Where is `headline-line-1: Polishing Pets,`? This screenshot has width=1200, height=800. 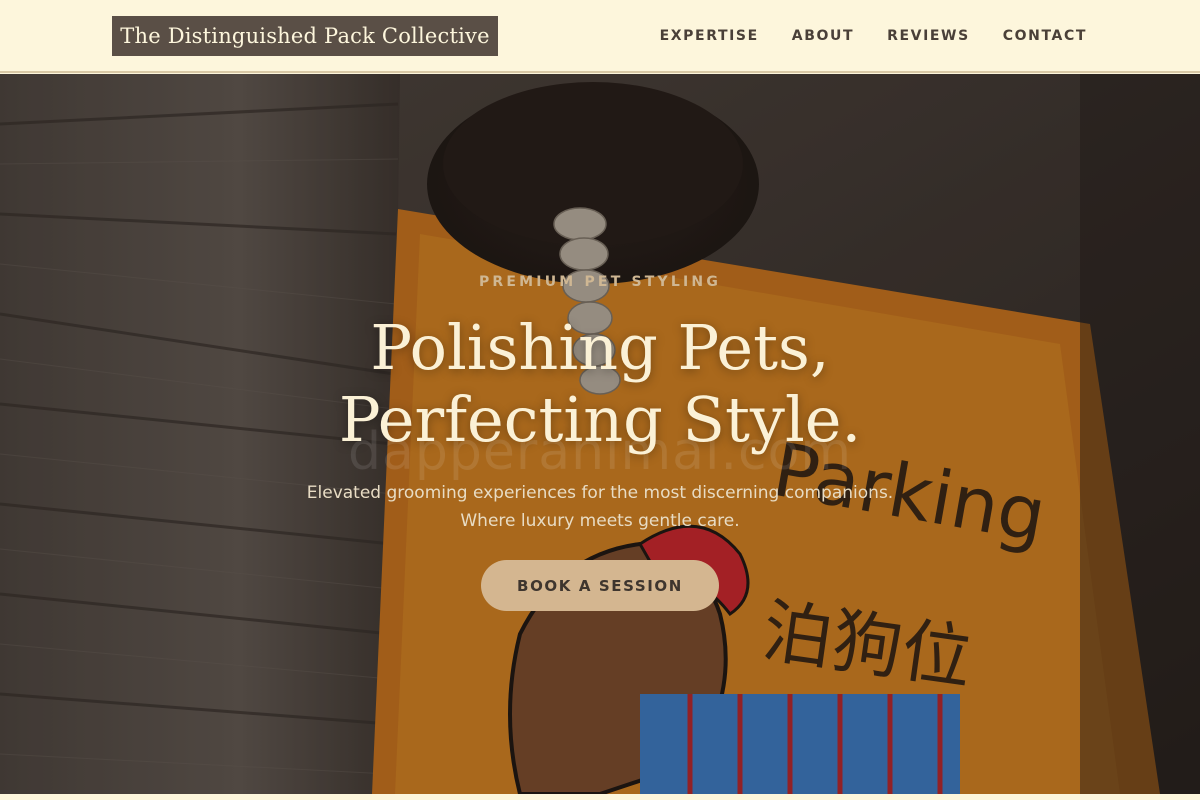 headline-line-1: Polishing Pets, is located at coordinates (600, 347).